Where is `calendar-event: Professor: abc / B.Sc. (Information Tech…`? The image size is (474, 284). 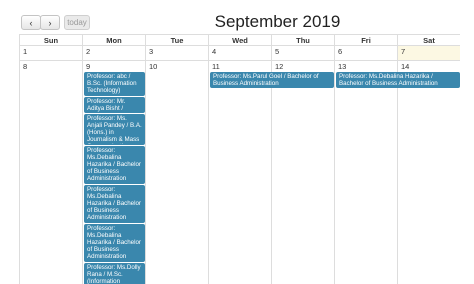
calendar-event: Professor: abc / B.Sc. (Information Tech… is located at coordinates (114, 84).